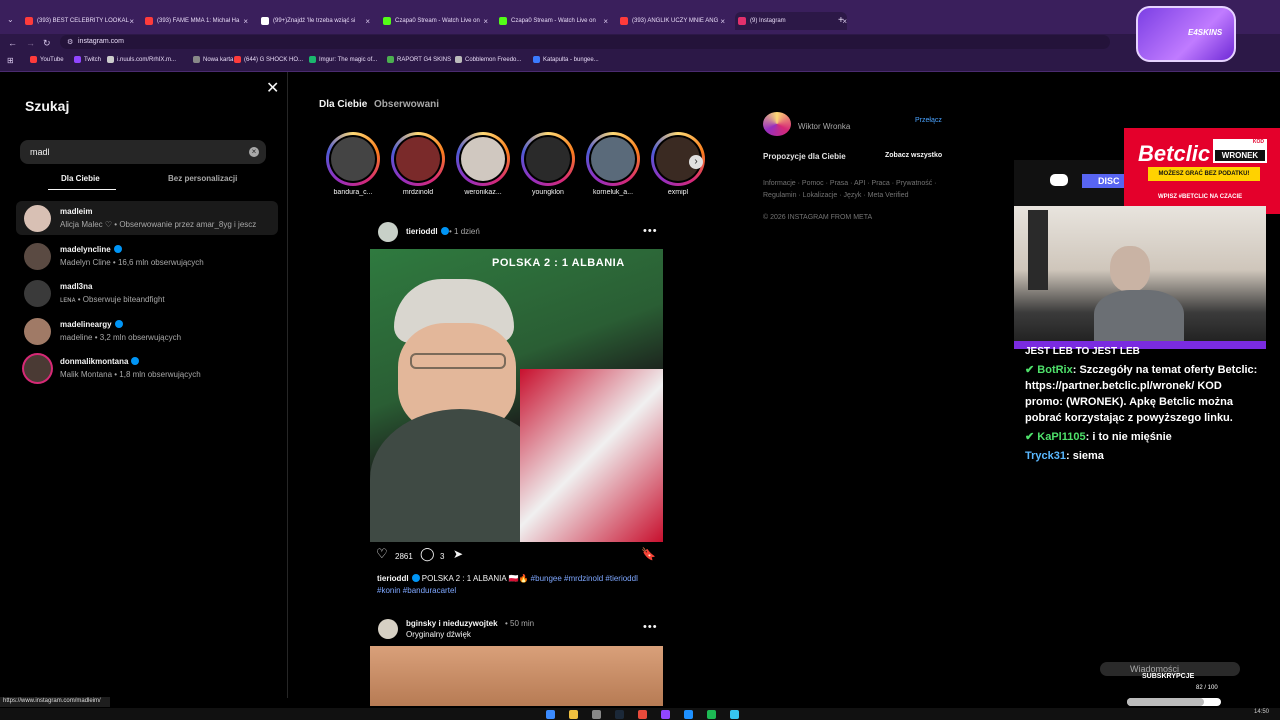 The width and height of the screenshot is (1280, 720). I want to click on windows-start-icon, so click(550, 714).